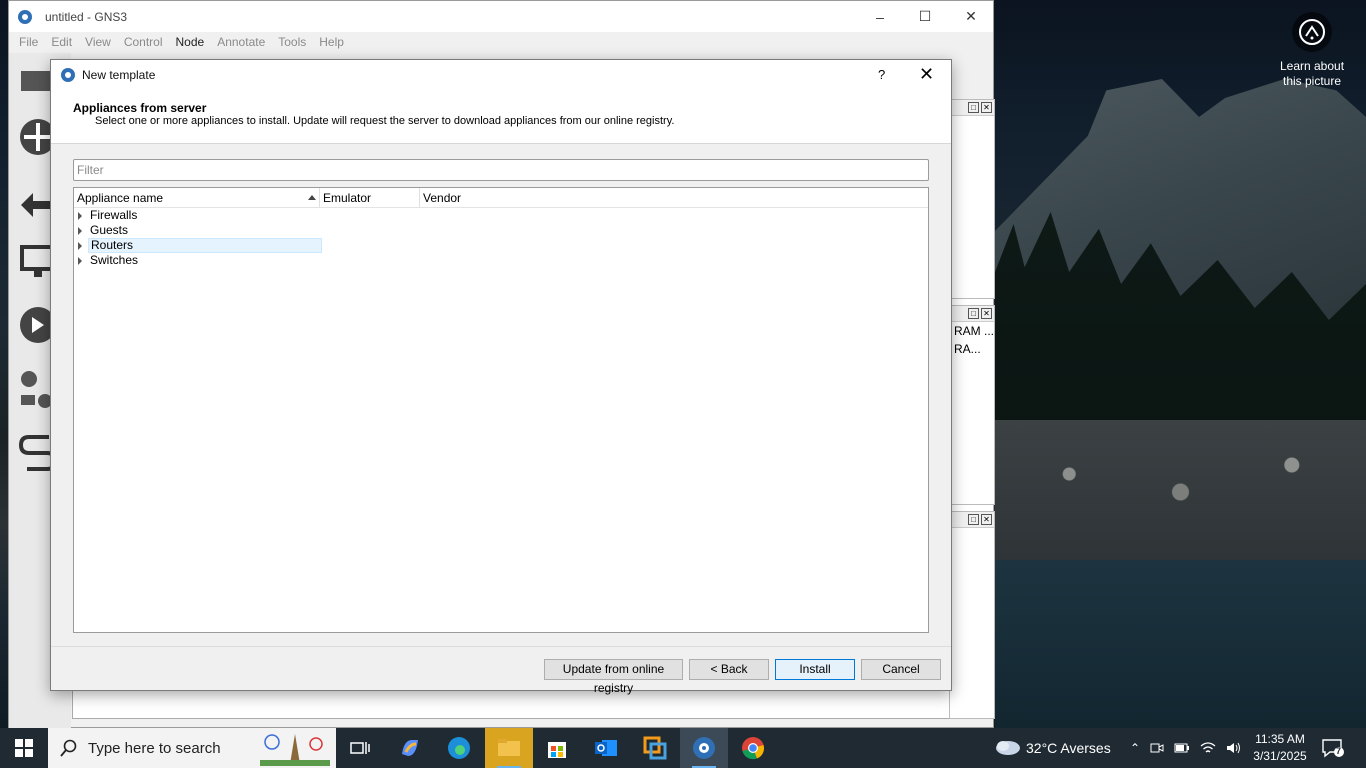 This screenshot has height=768, width=1366. I want to click on wallpaper-water, so click(1180, 644).